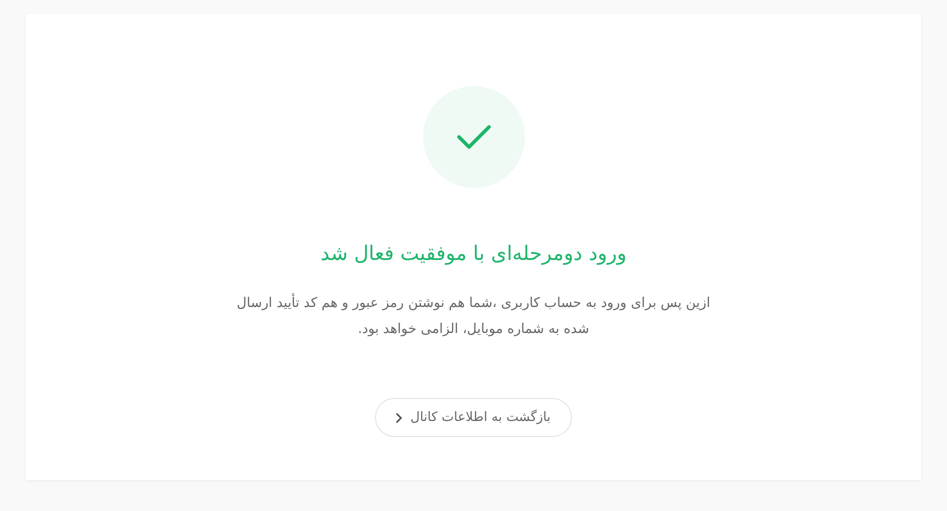 The image size is (947, 511). Describe the element at coordinates (473, 417) in the screenshot. I see `back-button: بازگشت به اطلاعات کانال` at that location.